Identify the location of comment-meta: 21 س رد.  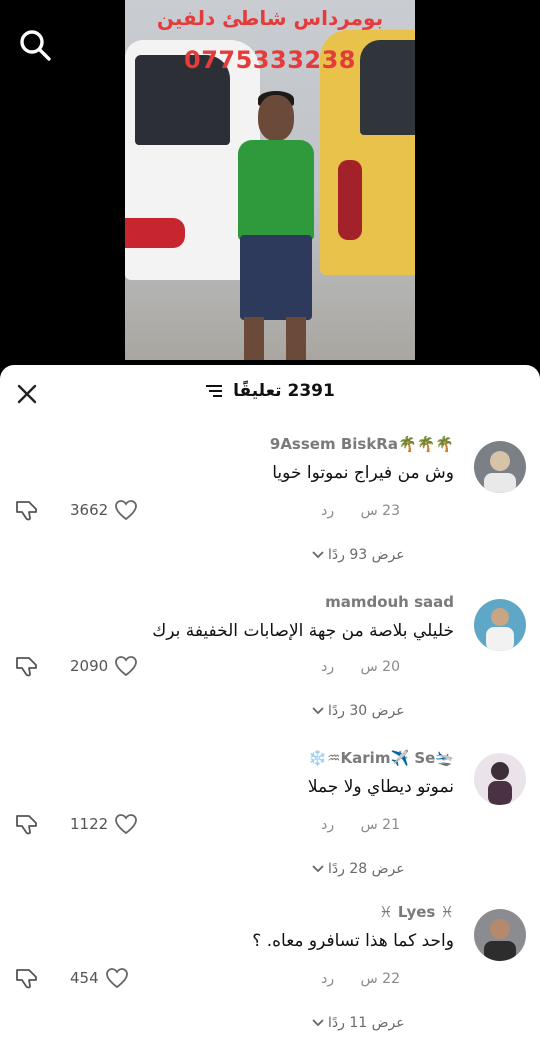
(360, 825).